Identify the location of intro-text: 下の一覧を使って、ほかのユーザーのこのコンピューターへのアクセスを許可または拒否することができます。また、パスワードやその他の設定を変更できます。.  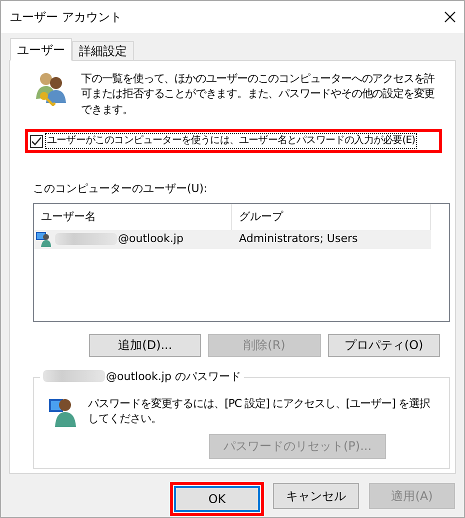
(258, 94).